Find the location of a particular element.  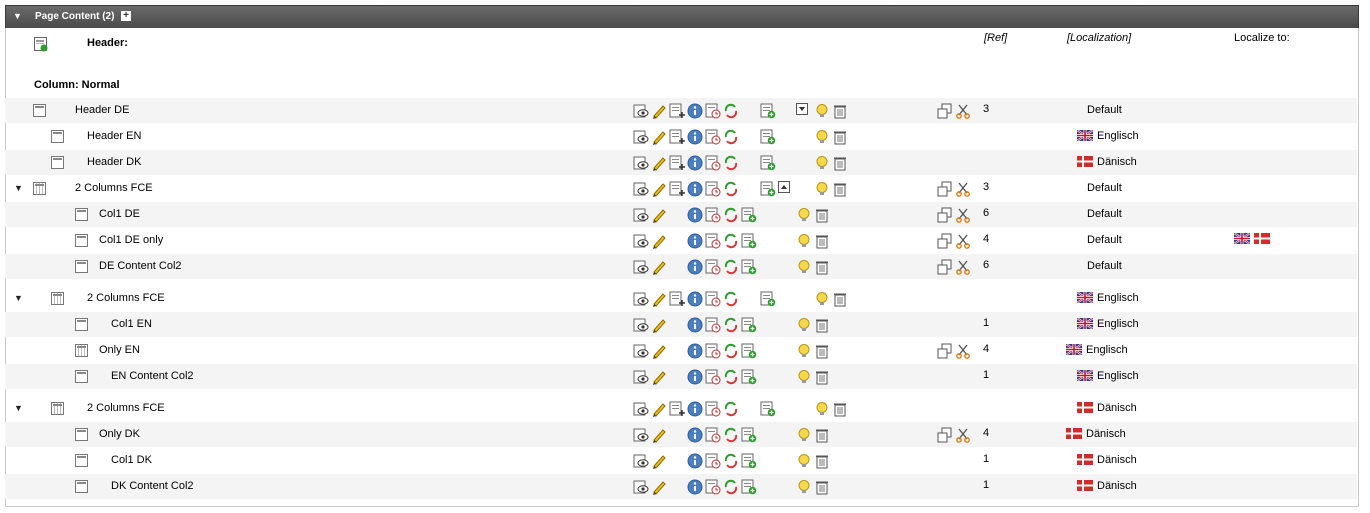

collapse-triangle-icon: ▼ is located at coordinates (17, 16).